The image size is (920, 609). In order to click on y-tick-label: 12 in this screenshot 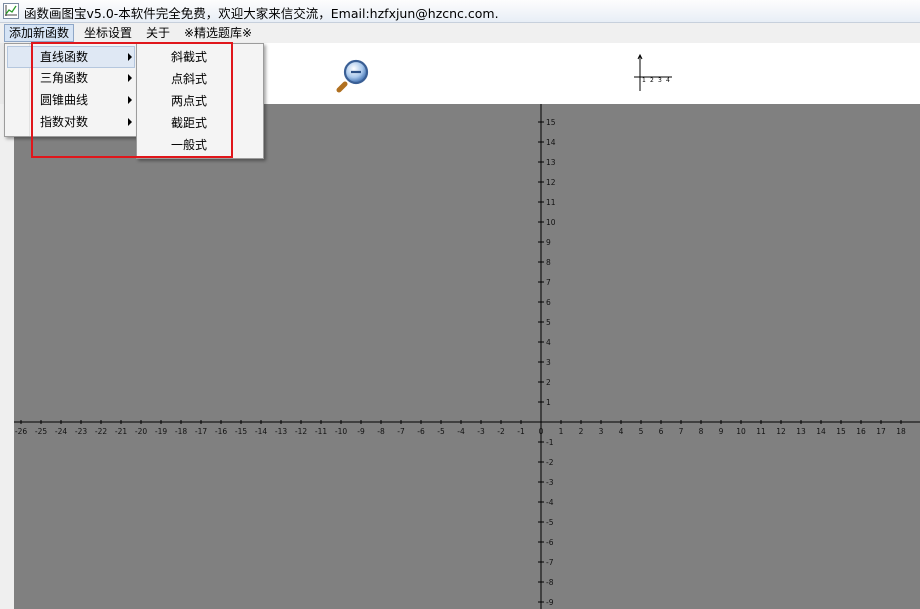, I will do `click(551, 182)`.